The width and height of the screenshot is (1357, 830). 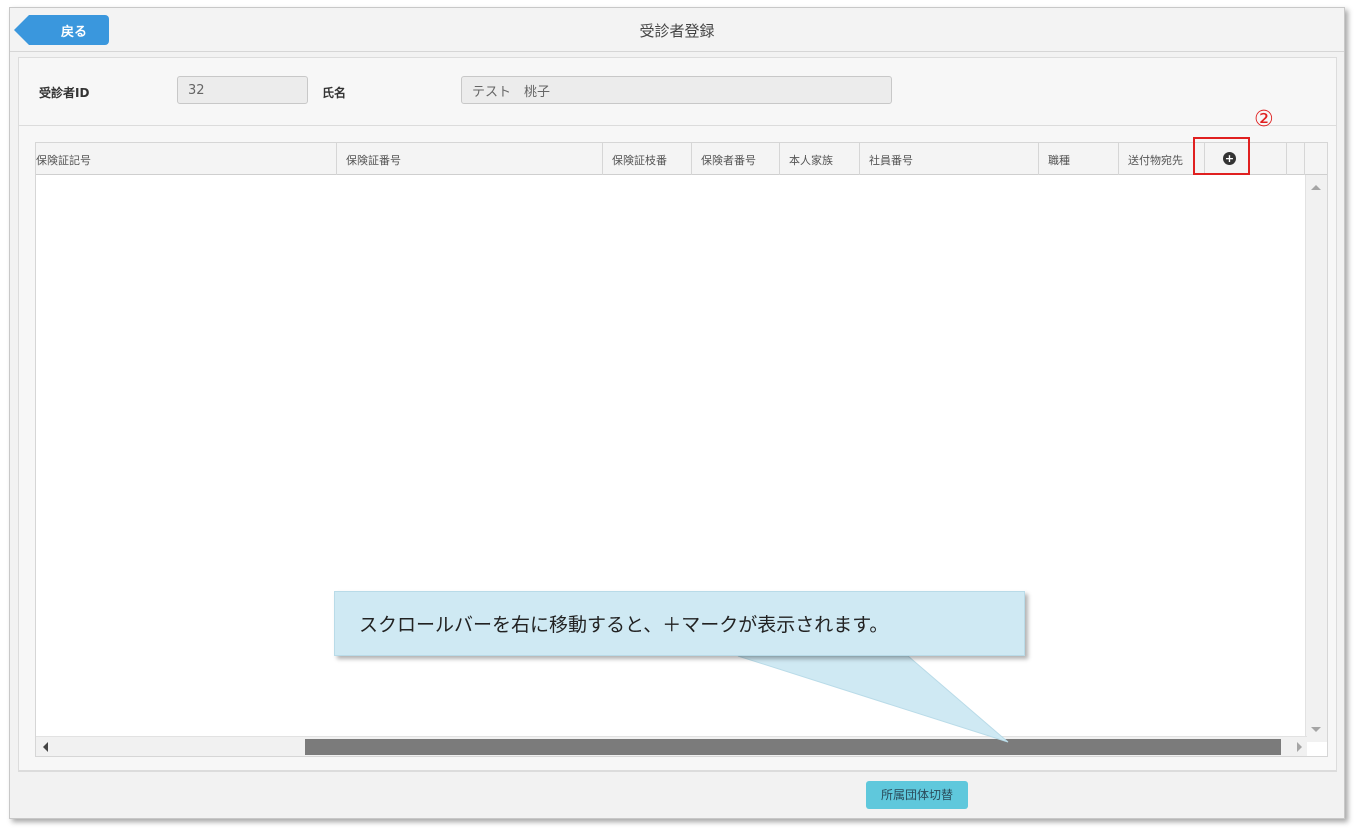 What do you see at coordinates (1079, 159) in the screenshot?
I see `column-header-occupation: 職種` at bounding box center [1079, 159].